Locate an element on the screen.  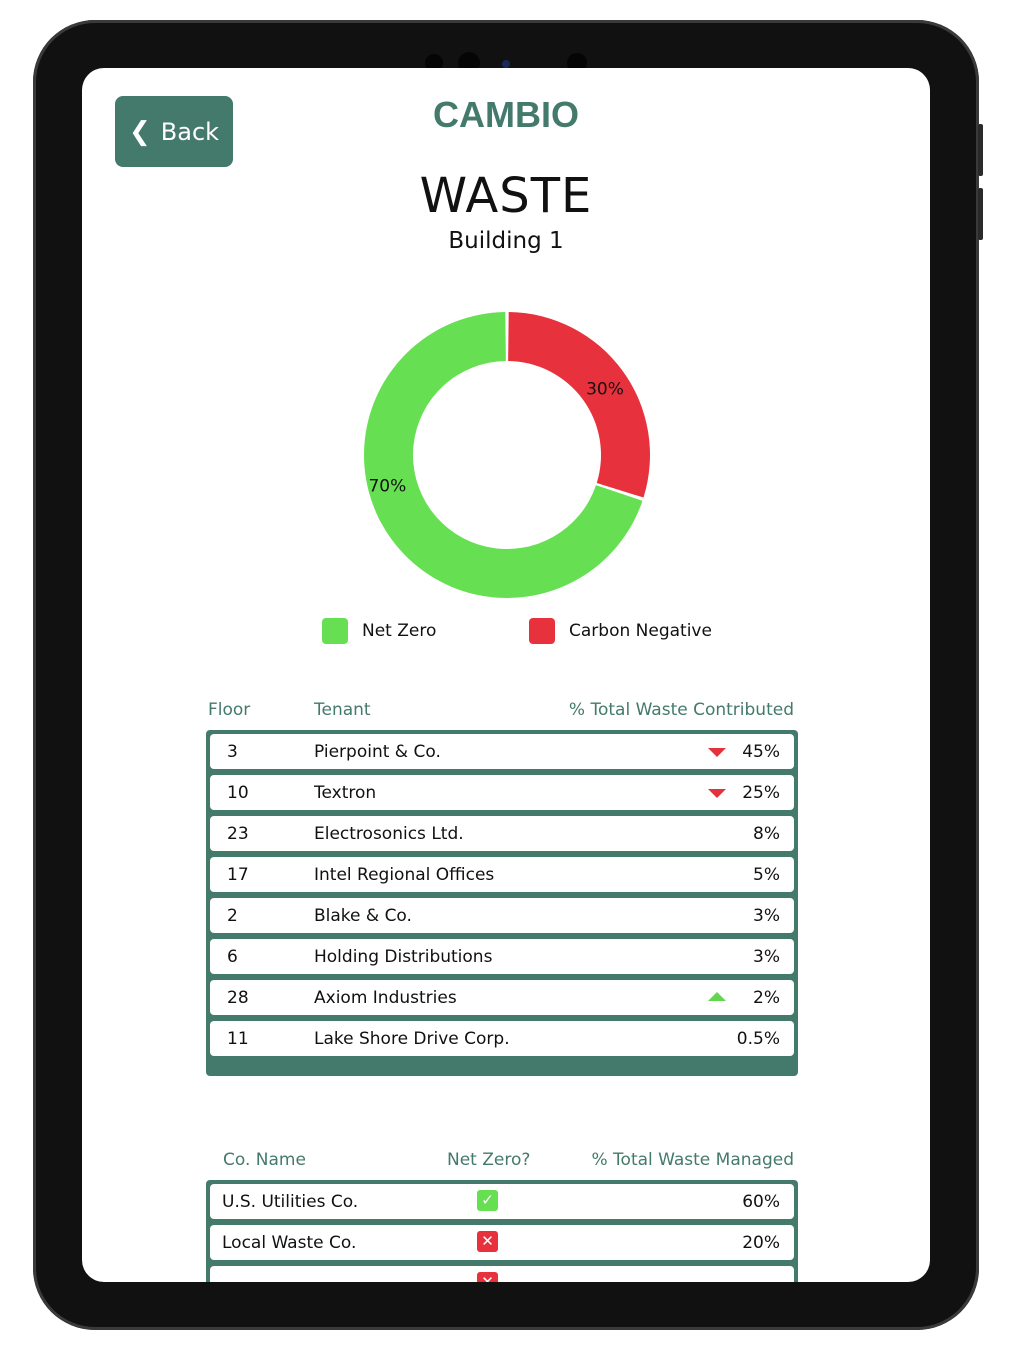
cell-waste-managed: 60% is located at coordinates (761, 1202).